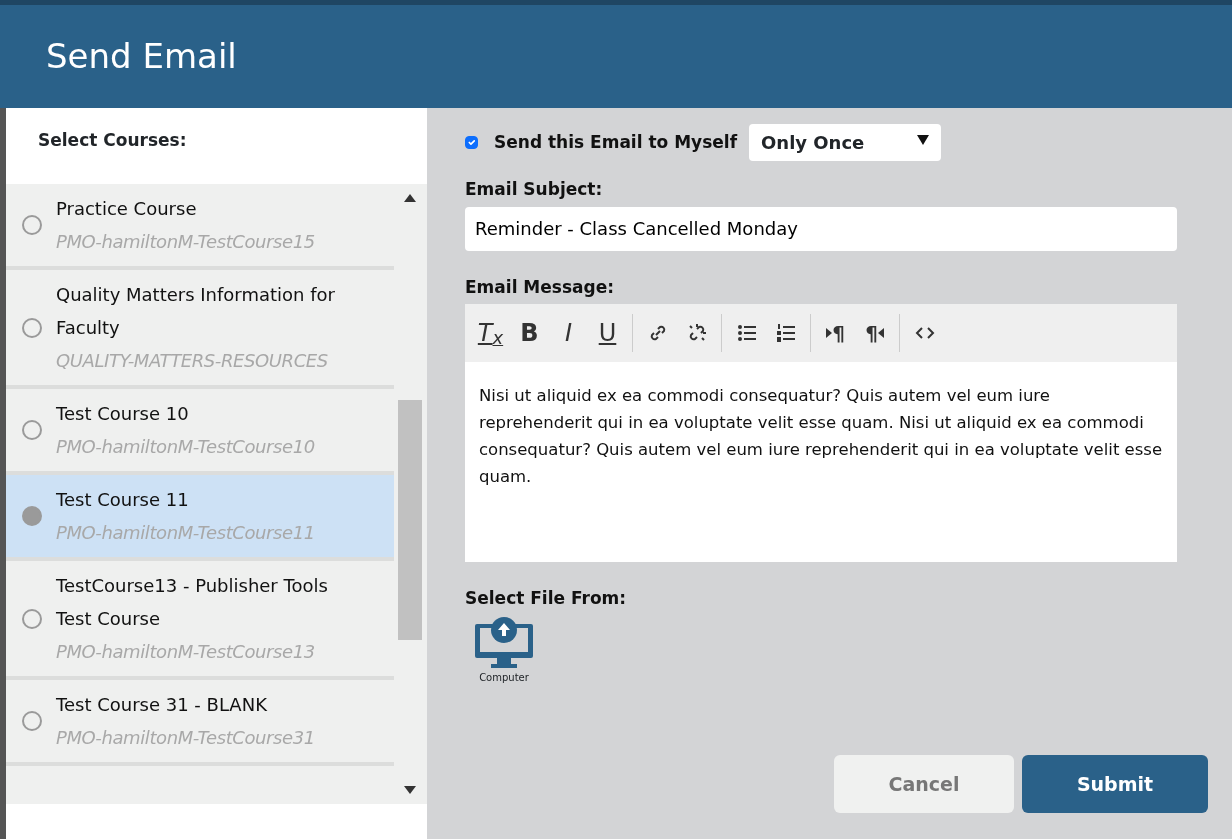 The width and height of the screenshot is (1232, 839). What do you see at coordinates (123, 500) in the screenshot?
I see `course-title: Test Course 11` at bounding box center [123, 500].